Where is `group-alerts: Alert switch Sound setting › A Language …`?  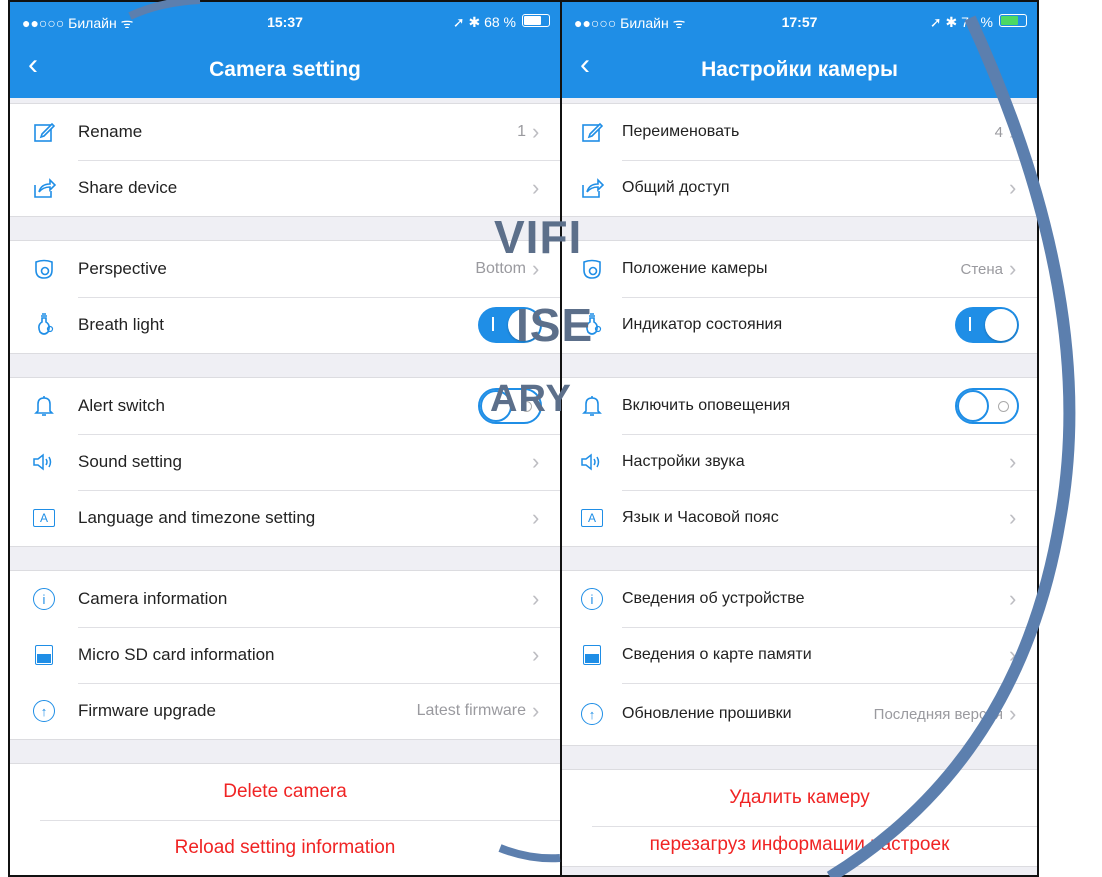 group-alerts: Alert switch Sound setting › A Language … is located at coordinates (285, 462).